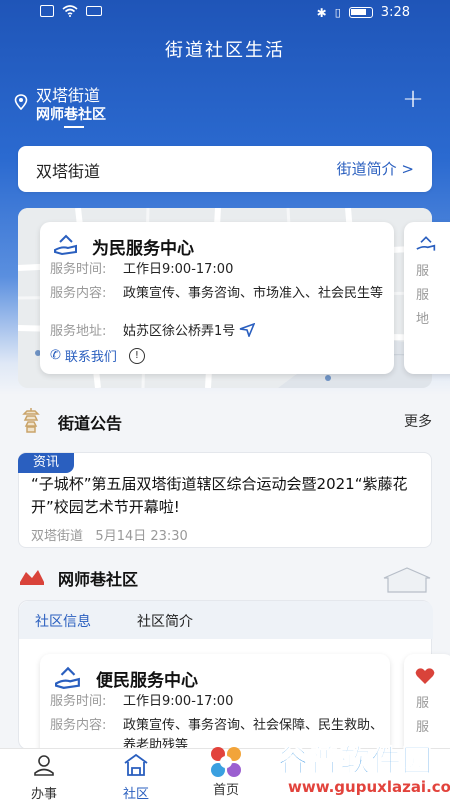  Describe the element at coordinates (225, 50) in the screenshot. I see `page-title: 街道社区生活` at that location.